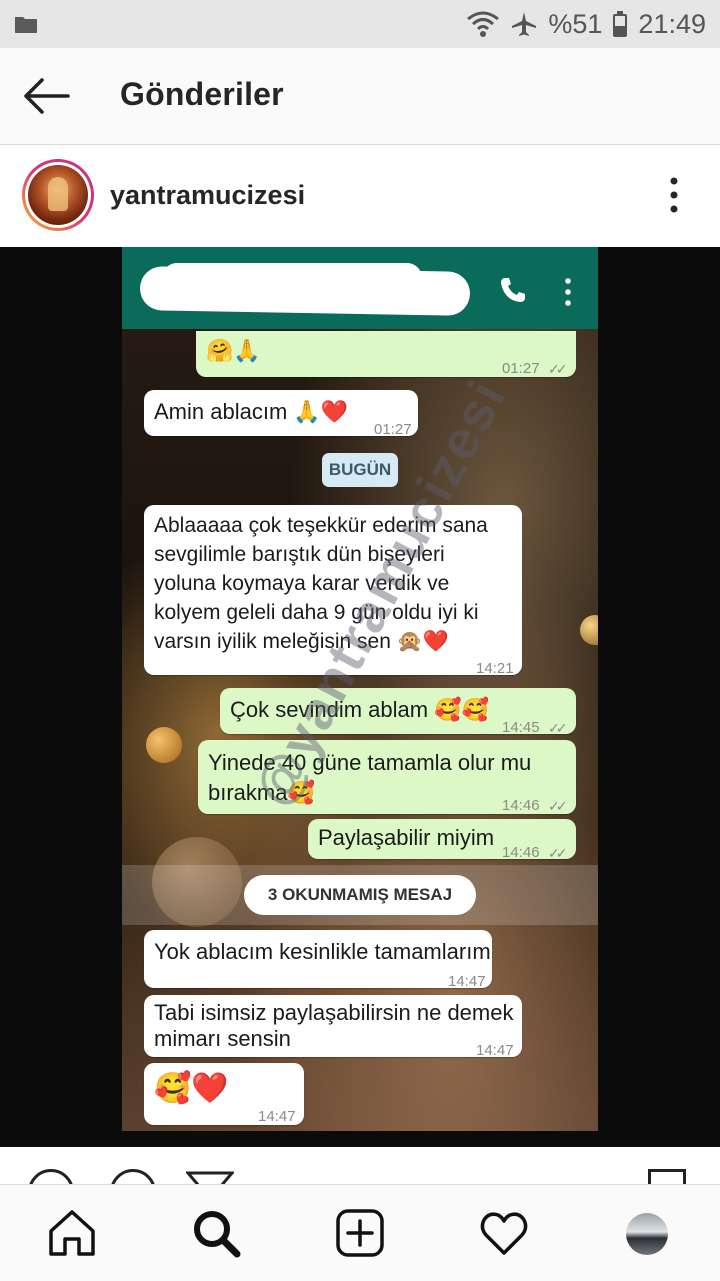  Describe the element at coordinates (620, 24) in the screenshot. I see `battery-icon` at that location.